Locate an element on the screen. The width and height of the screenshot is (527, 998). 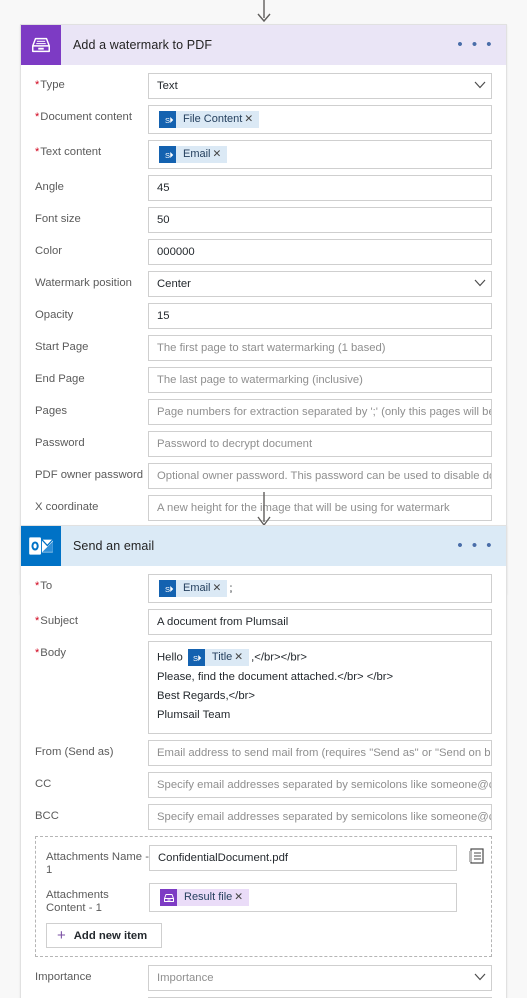
field-row-color: Color 000000 is located at coordinates (263, 252).